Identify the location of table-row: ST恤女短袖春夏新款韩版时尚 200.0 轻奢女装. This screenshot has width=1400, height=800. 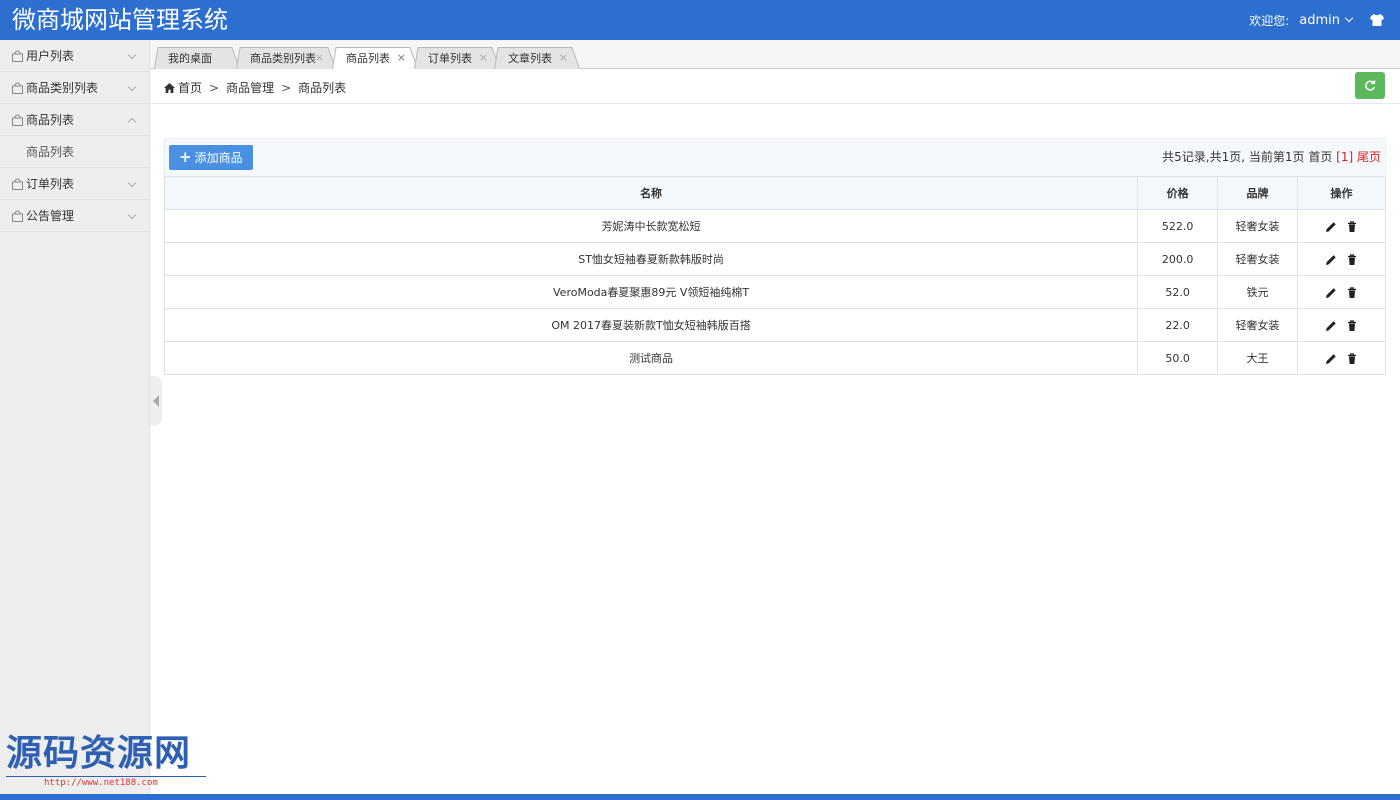
(774, 259).